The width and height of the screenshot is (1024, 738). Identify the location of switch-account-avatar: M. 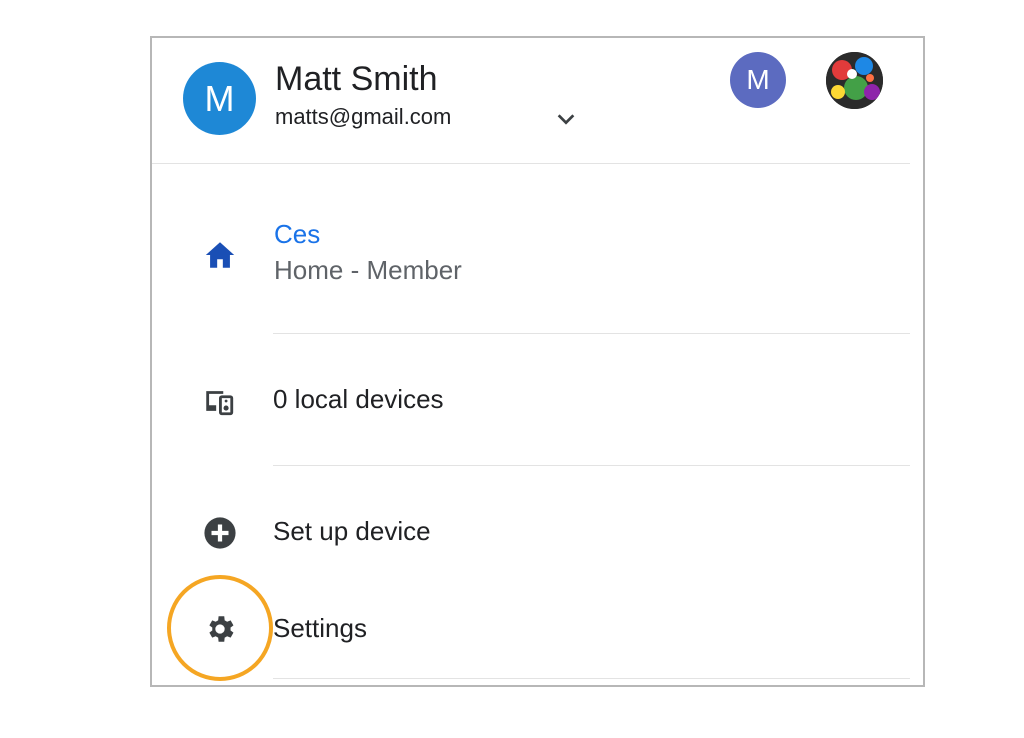
(758, 80).